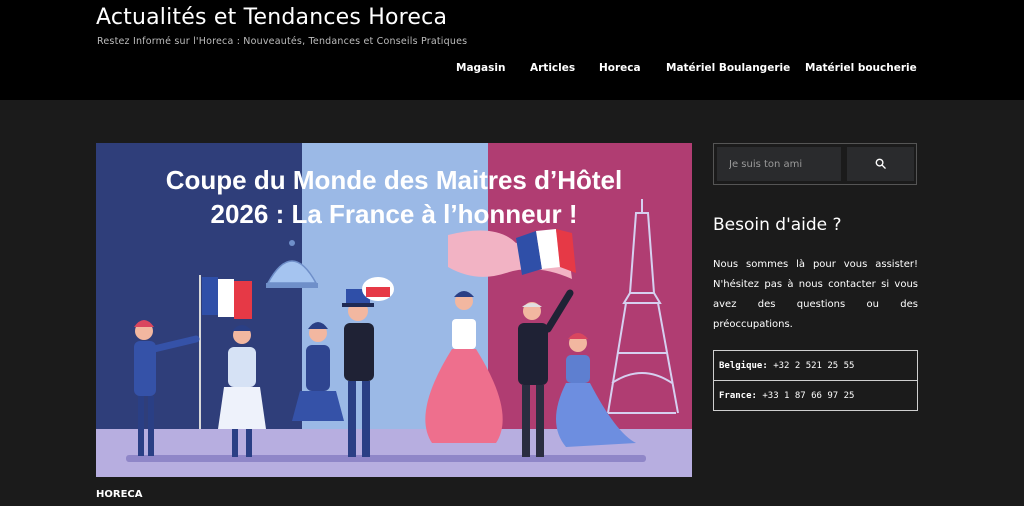 The width and height of the screenshot is (1024, 506). I want to click on contact-row-france: France: +33 1 87 66 97 25, so click(815, 395).